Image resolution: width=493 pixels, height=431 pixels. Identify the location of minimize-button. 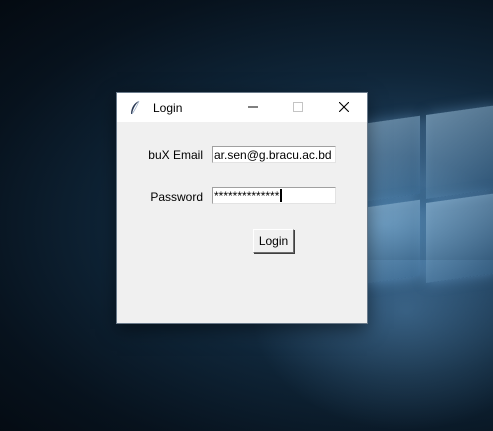
(253, 107).